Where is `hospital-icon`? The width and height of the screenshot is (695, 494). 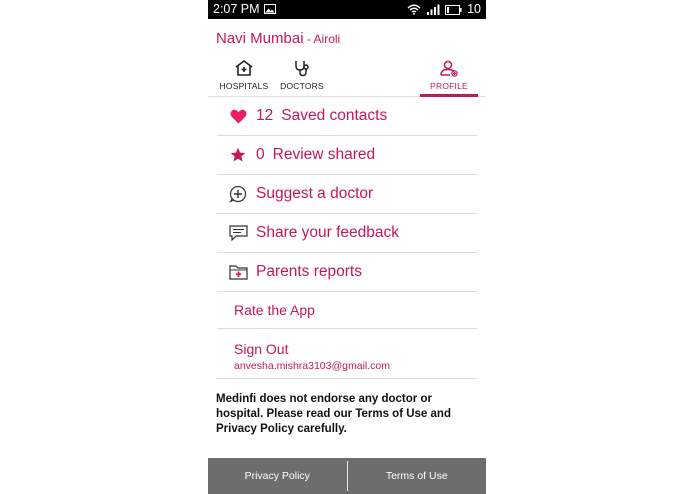
hospital-icon is located at coordinates (244, 68).